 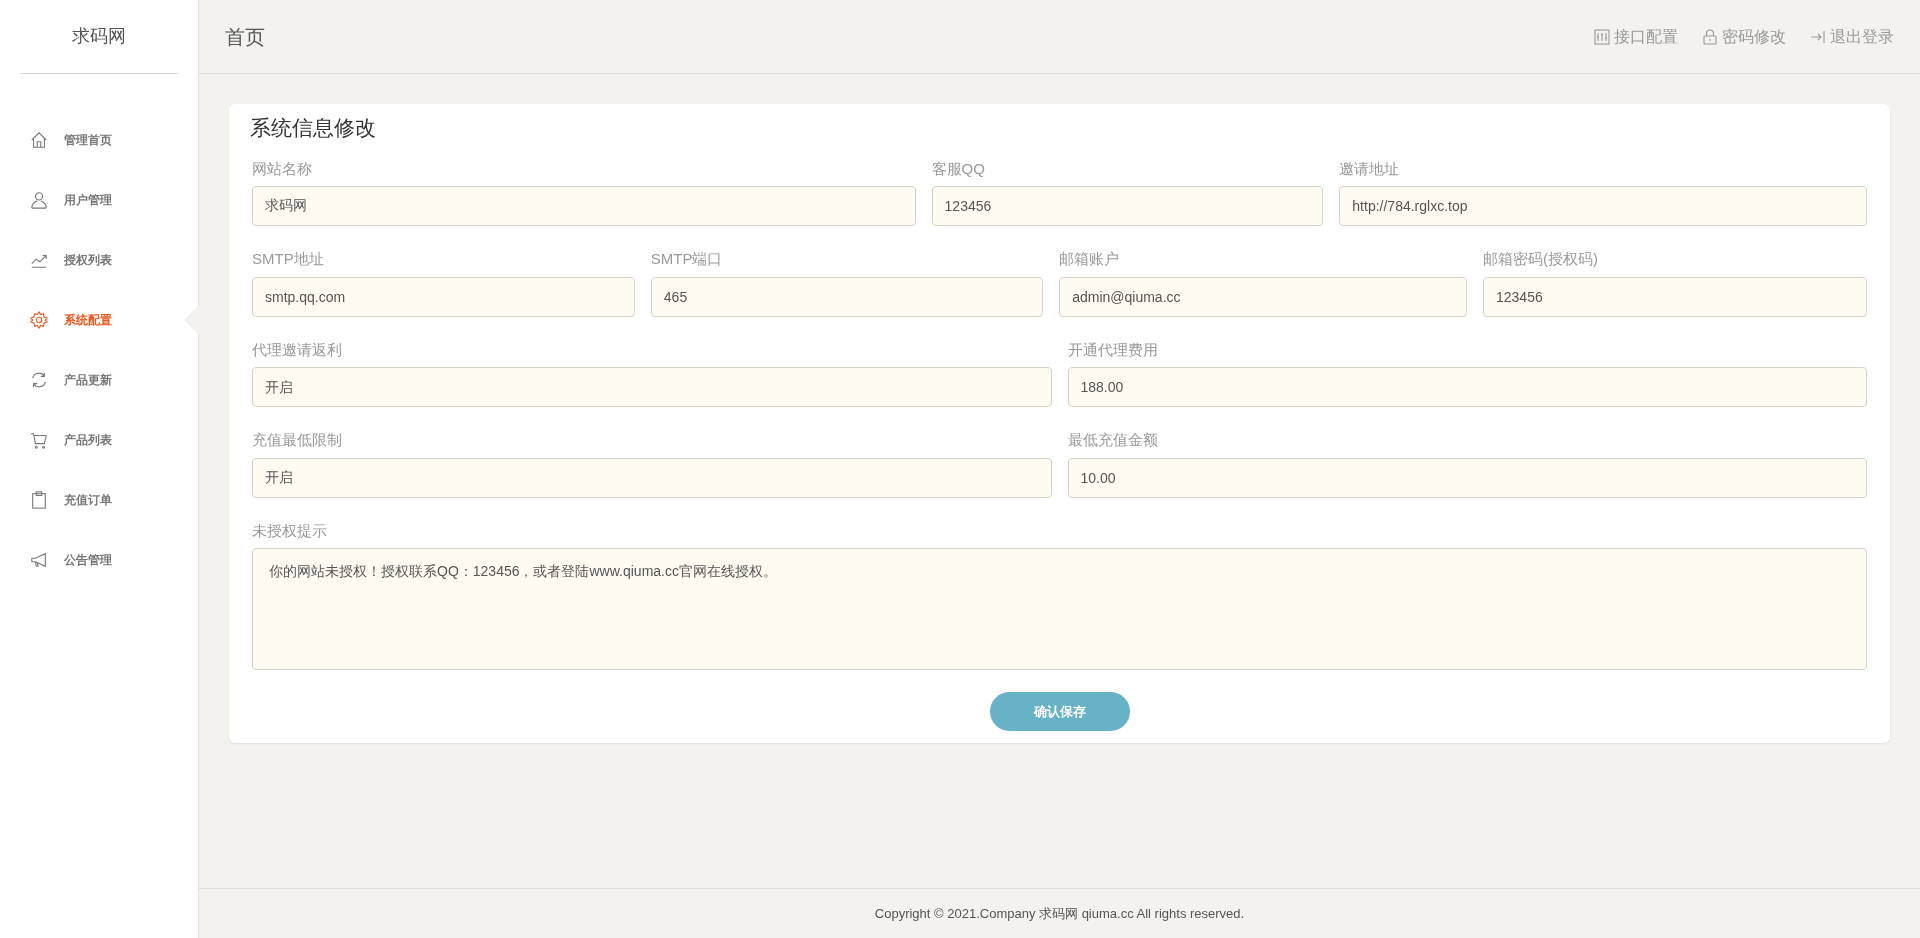 I want to click on field-label: 邀请地址, so click(x=1370, y=168).